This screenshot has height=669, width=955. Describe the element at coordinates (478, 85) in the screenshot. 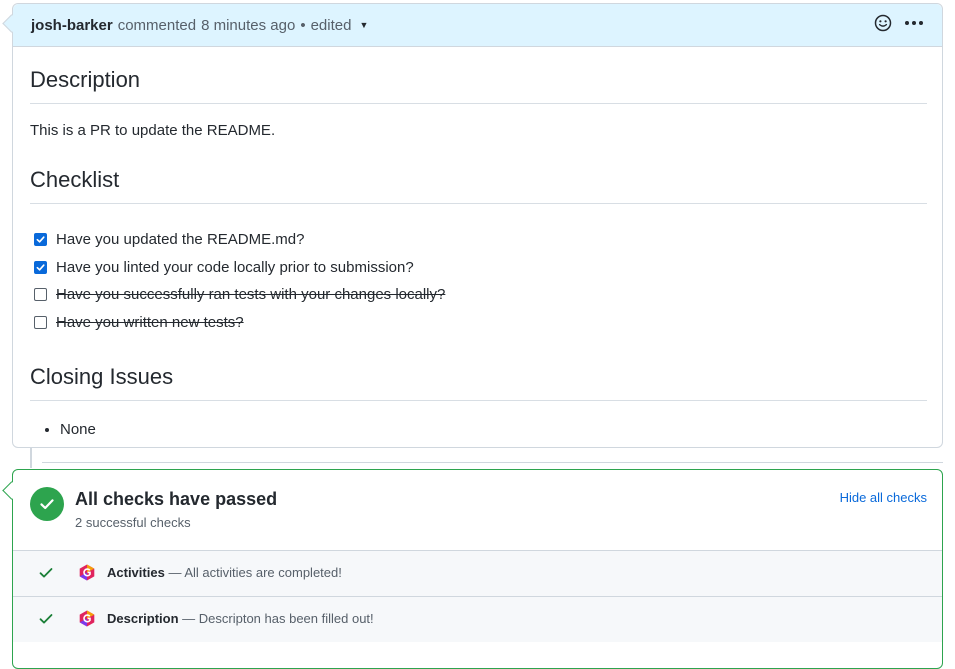

I see `description-heading: Description` at that location.